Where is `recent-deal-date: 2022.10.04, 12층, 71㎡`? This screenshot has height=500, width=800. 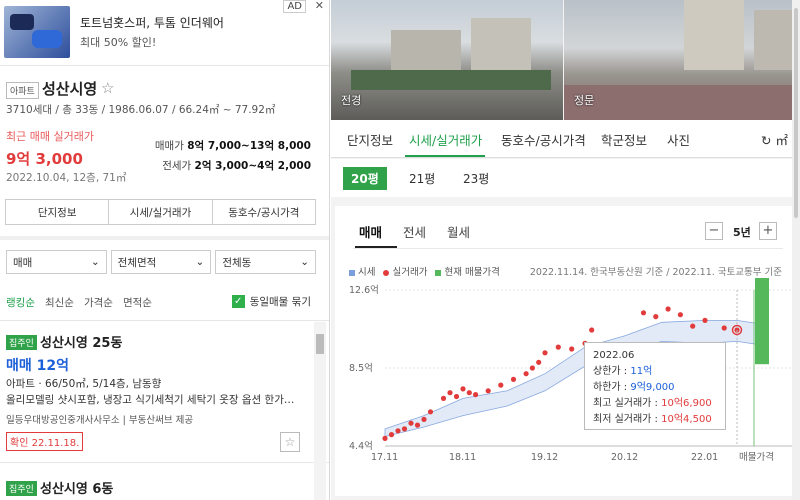 recent-deal-date: 2022.10.04, 12층, 71㎡ is located at coordinates (66, 178).